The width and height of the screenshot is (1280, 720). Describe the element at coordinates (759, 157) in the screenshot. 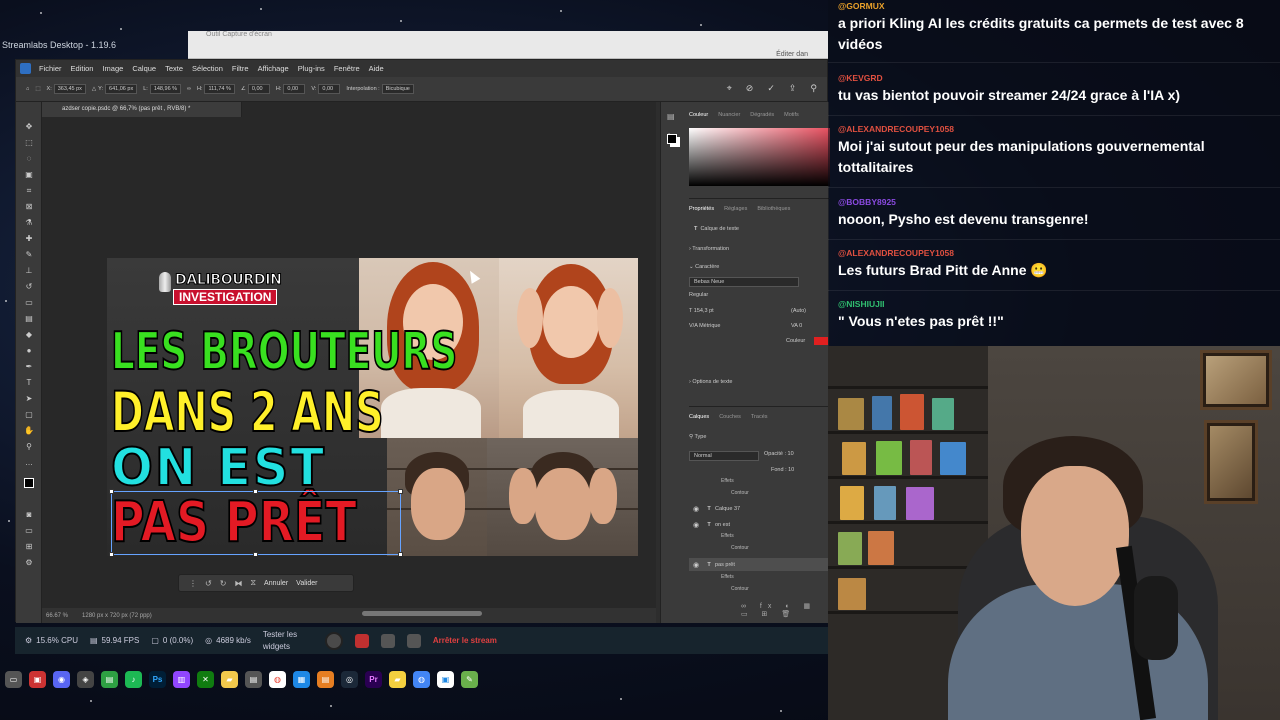

I see `color-picker-field` at that location.